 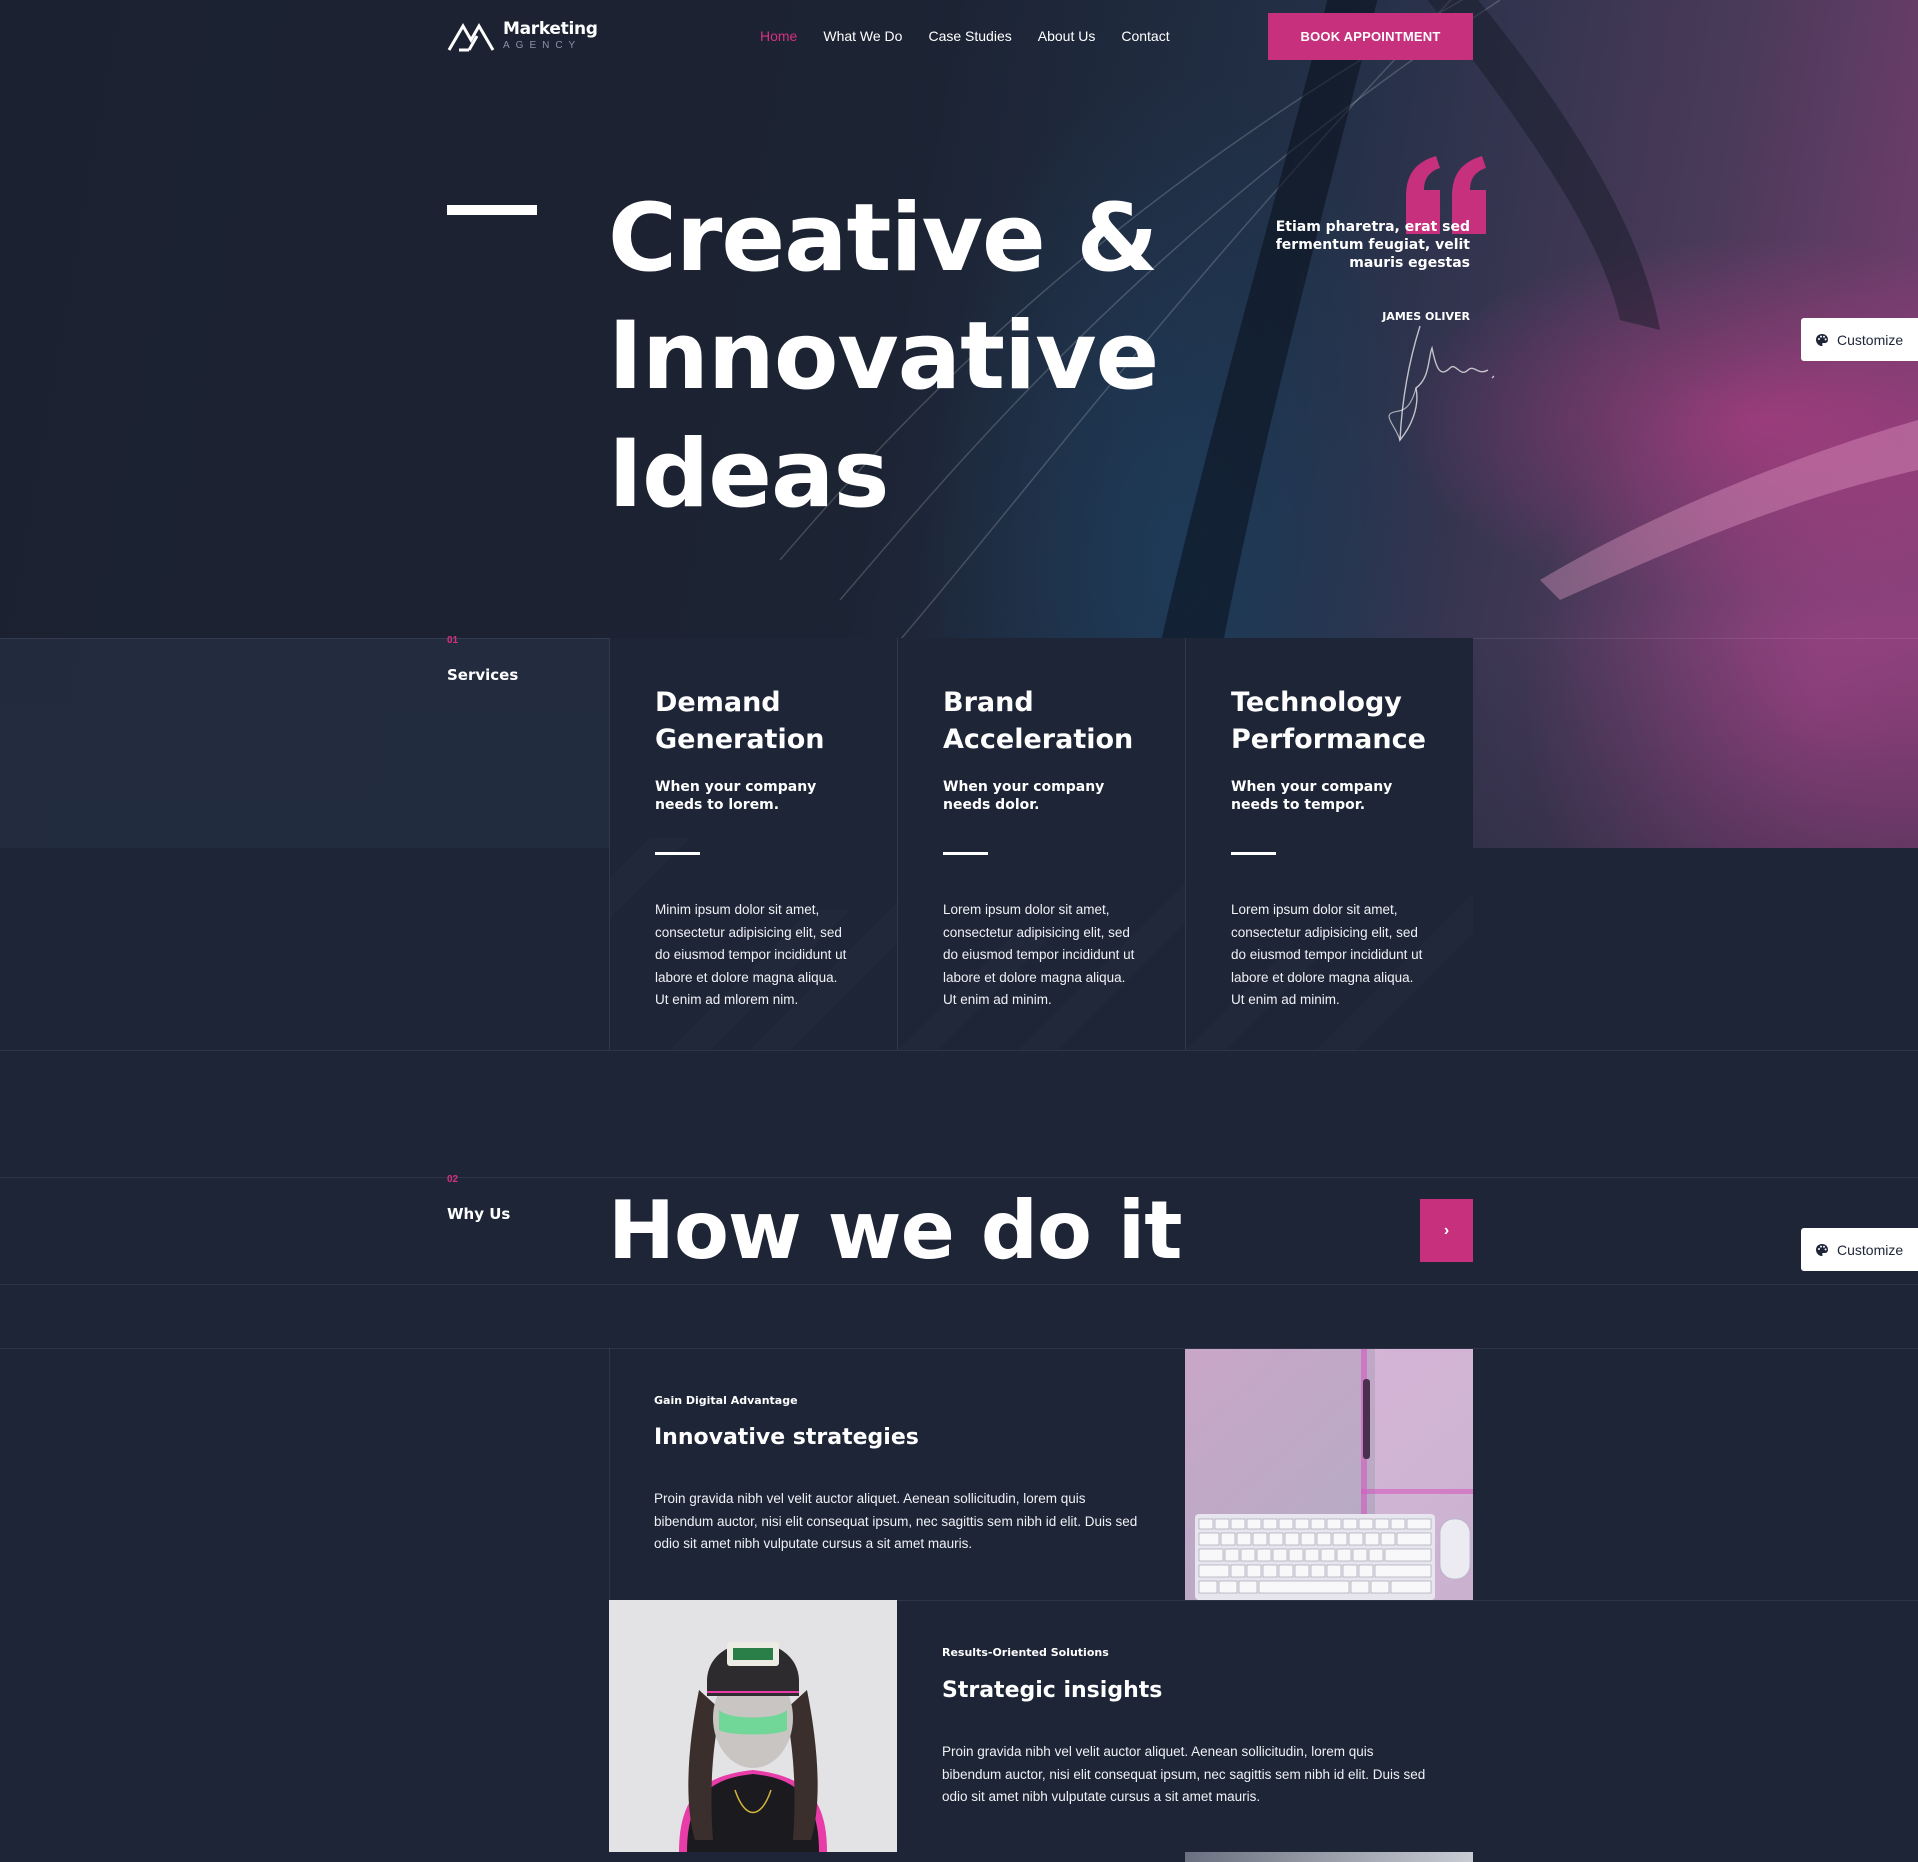 I want to click on nav-contact: Contact, so click(x=1145, y=36).